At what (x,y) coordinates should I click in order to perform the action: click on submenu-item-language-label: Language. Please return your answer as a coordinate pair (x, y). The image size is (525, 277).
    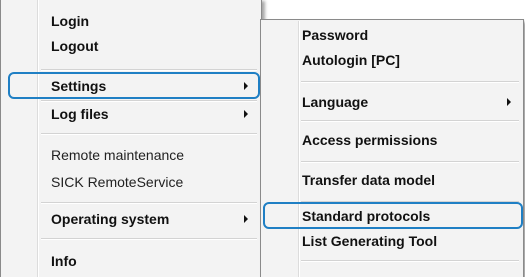
    Looking at the image, I should click on (335, 102).